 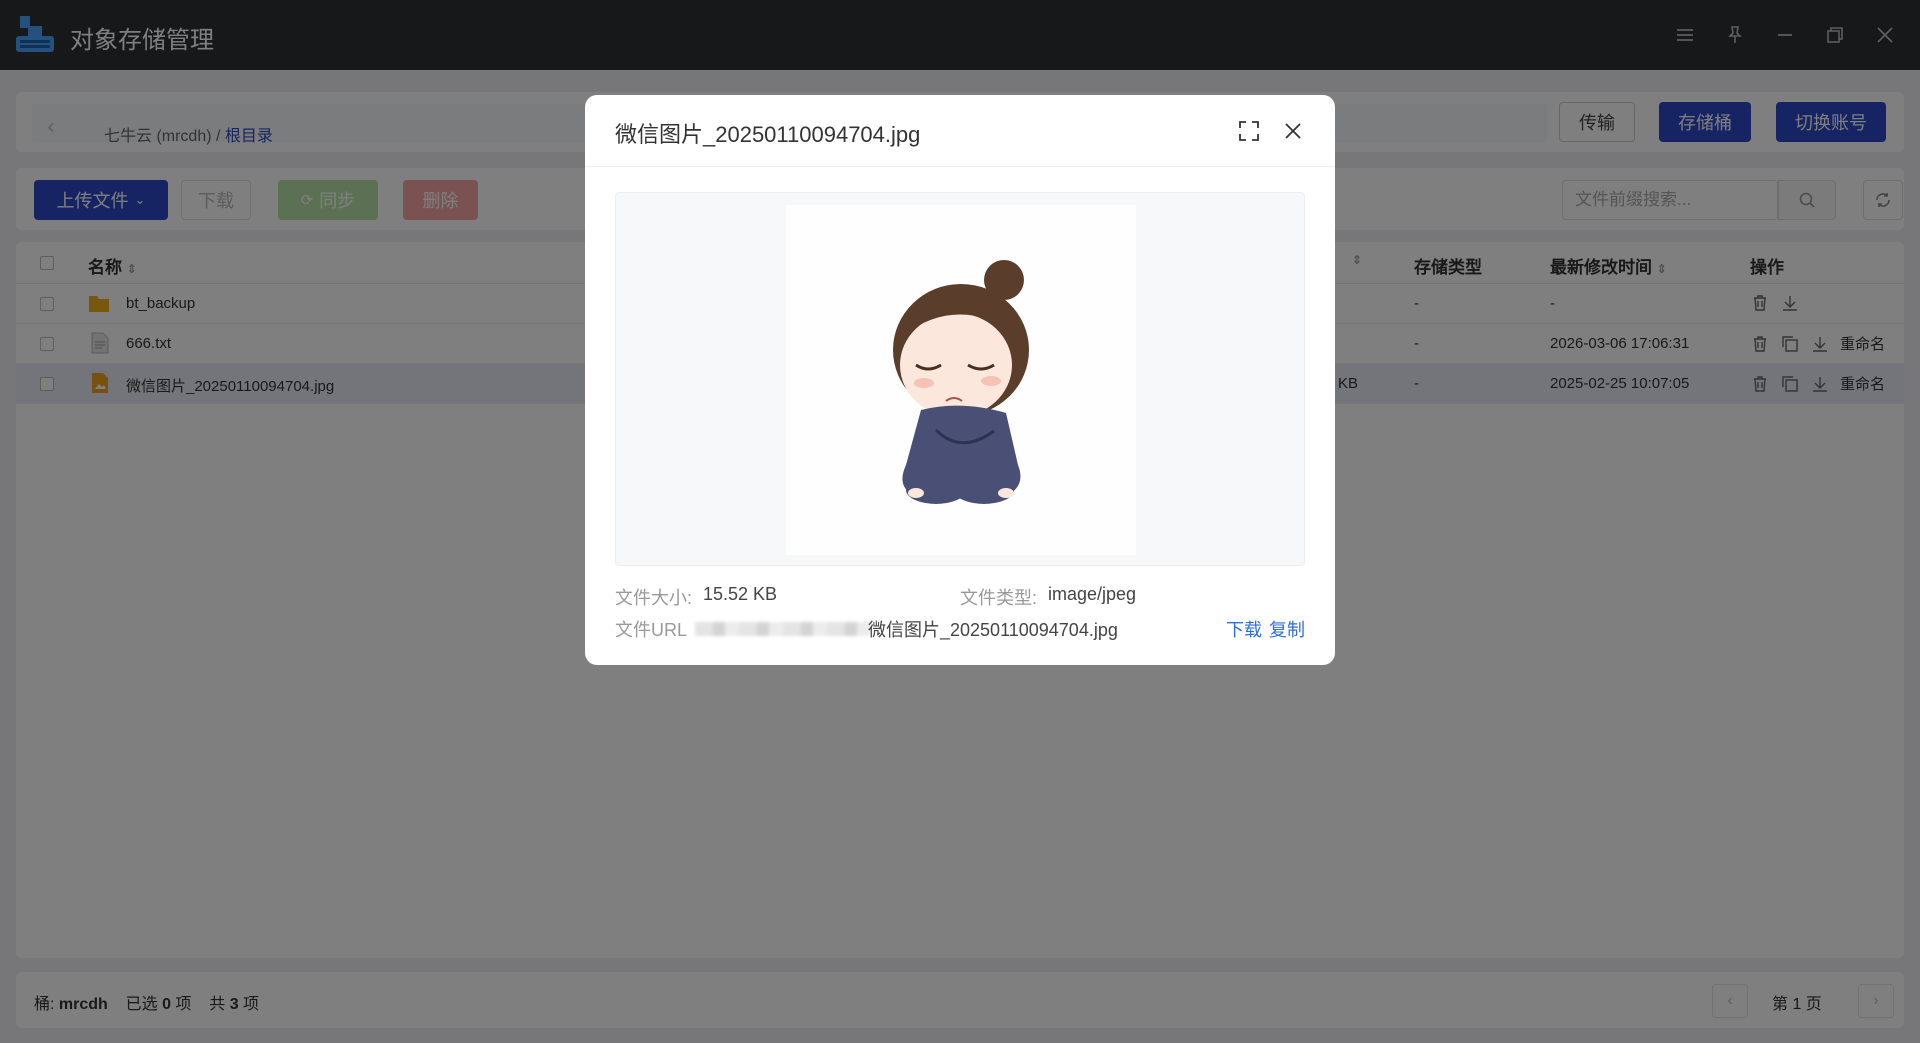 What do you see at coordinates (1244, 629) in the screenshot?
I see `download-link: 下载` at bounding box center [1244, 629].